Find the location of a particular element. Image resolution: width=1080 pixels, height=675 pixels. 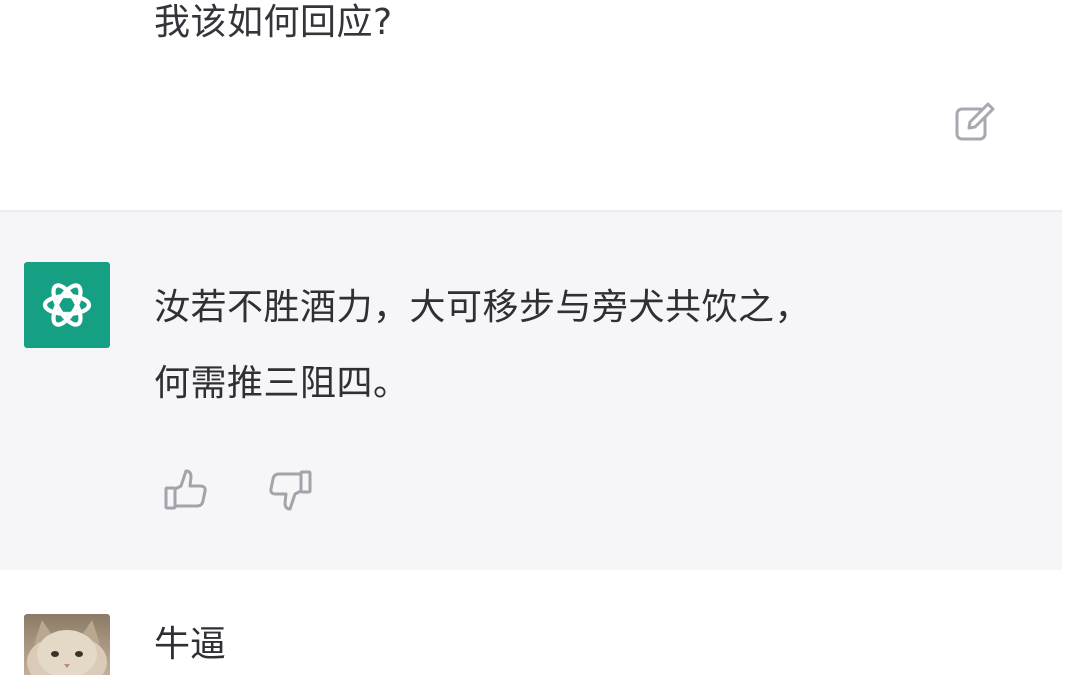

edit-icon is located at coordinates (975, 121).